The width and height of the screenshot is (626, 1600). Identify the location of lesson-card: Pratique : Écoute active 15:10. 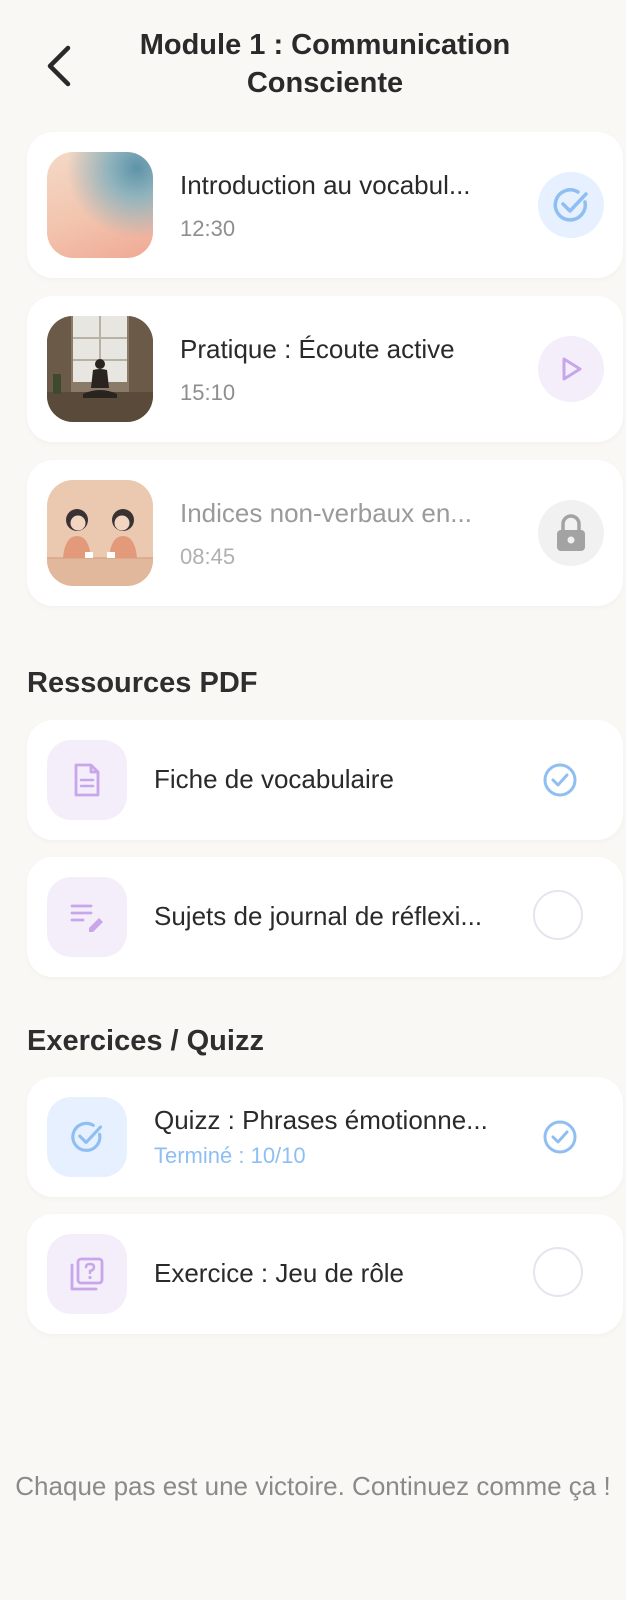
(325, 369).